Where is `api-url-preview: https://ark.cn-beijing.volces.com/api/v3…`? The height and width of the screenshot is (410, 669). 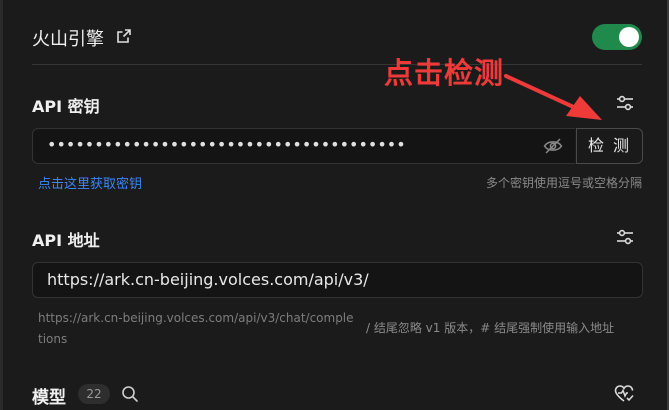
api-url-preview: https://ark.cn-beijing.volces.com/api/v3… is located at coordinates (196, 328).